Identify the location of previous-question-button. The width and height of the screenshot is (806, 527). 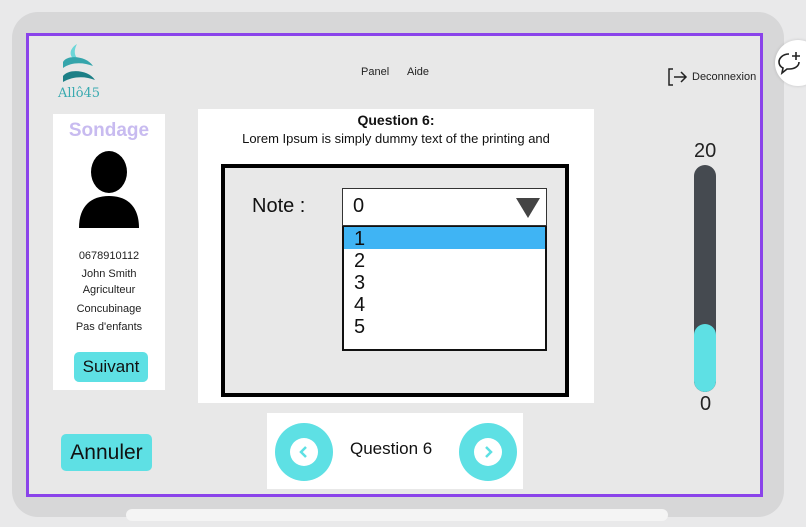
(304, 452).